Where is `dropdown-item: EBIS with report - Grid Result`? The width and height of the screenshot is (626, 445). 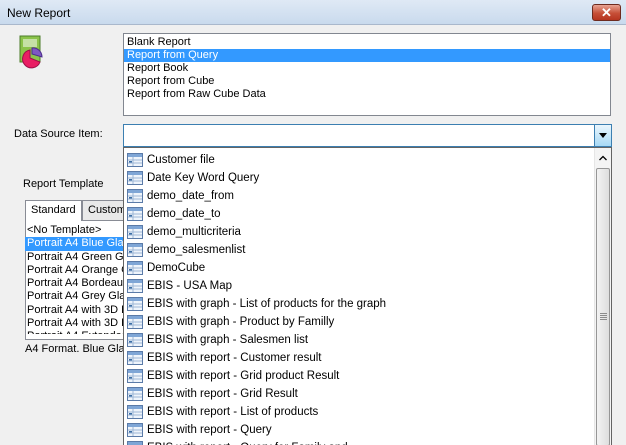
dropdown-item: EBIS with report - Grid Result is located at coordinates (359, 394).